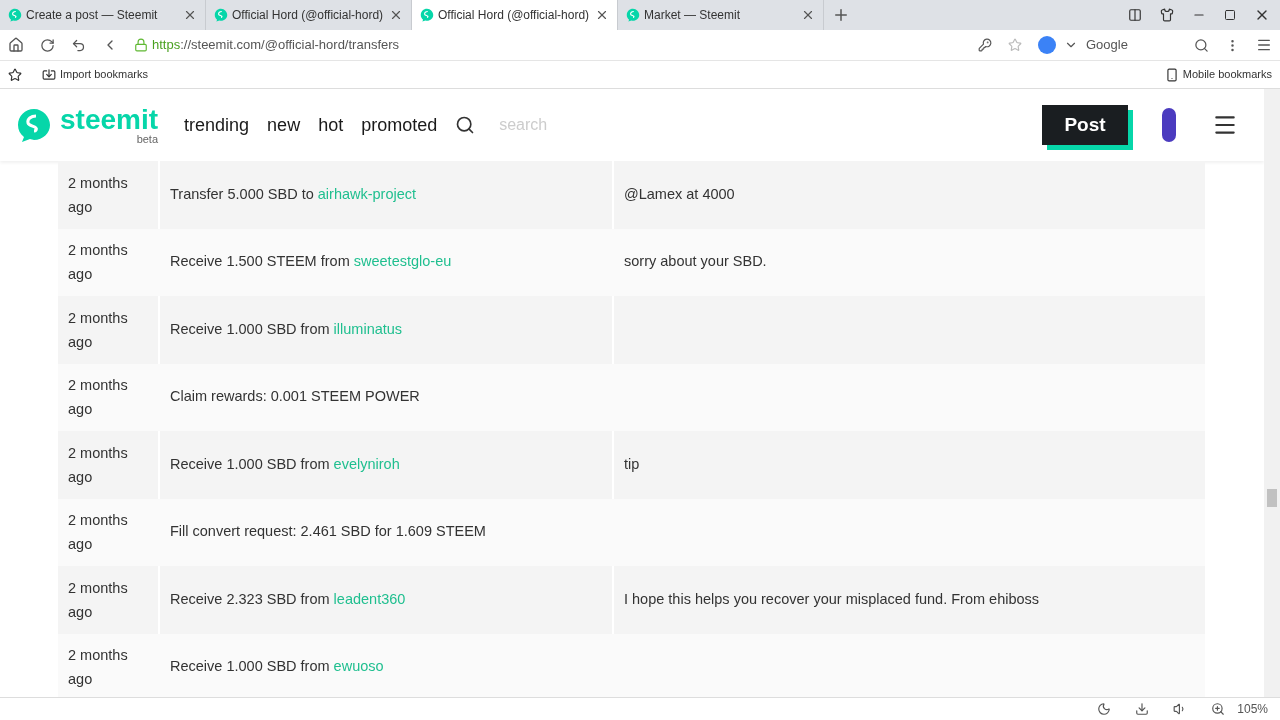 This screenshot has width=1280, height=720. Describe the element at coordinates (1230, 15) in the screenshot. I see `restore-icon` at that location.